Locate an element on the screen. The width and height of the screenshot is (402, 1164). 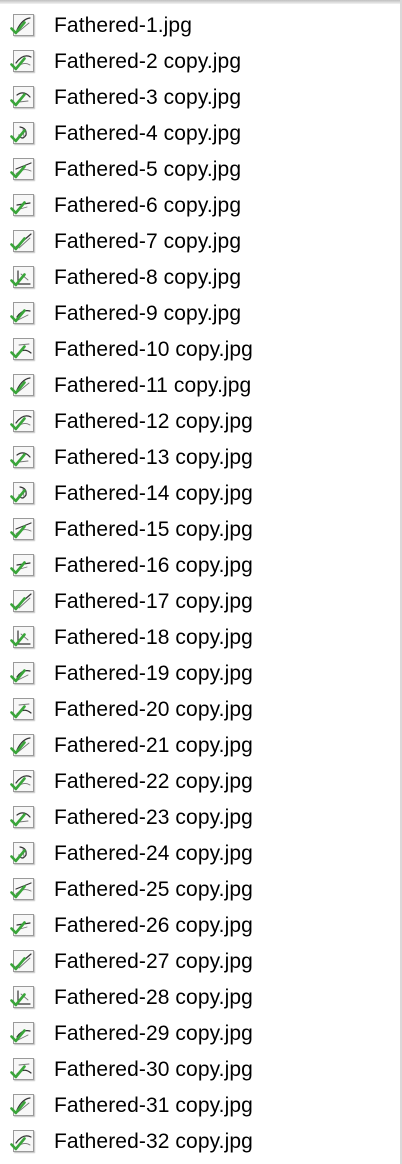
file-name: Fathered-24 copy.jpg is located at coordinates (153, 853).